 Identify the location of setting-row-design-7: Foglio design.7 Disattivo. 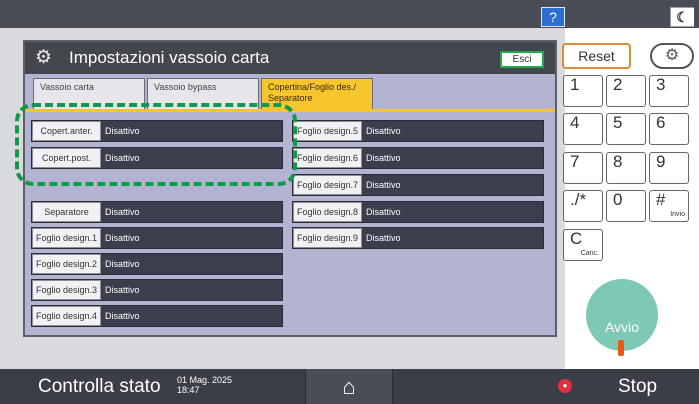
(418, 185).